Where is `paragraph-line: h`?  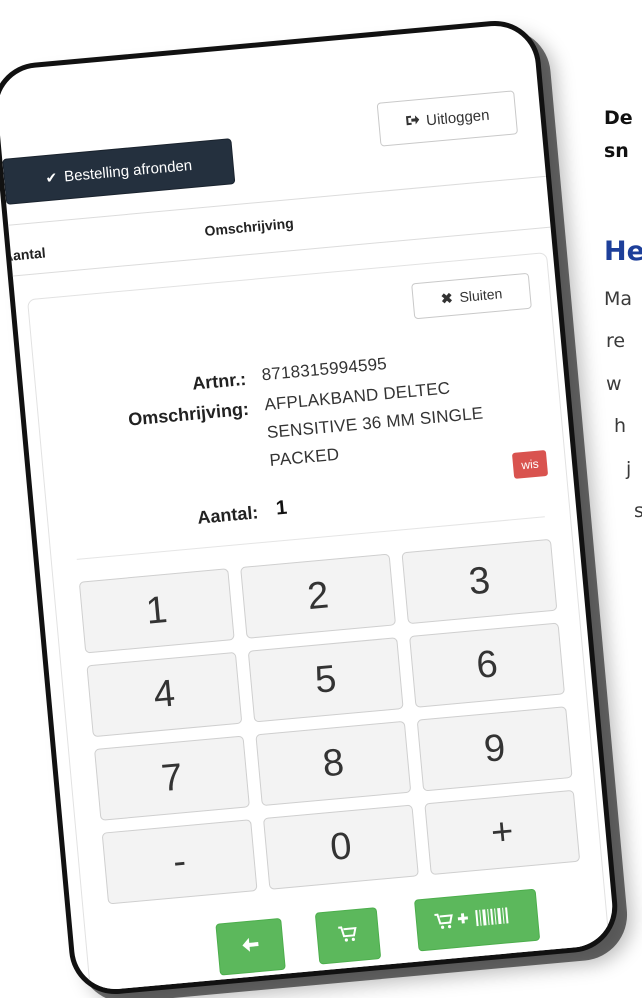
paragraph-line: h is located at coordinates (620, 426).